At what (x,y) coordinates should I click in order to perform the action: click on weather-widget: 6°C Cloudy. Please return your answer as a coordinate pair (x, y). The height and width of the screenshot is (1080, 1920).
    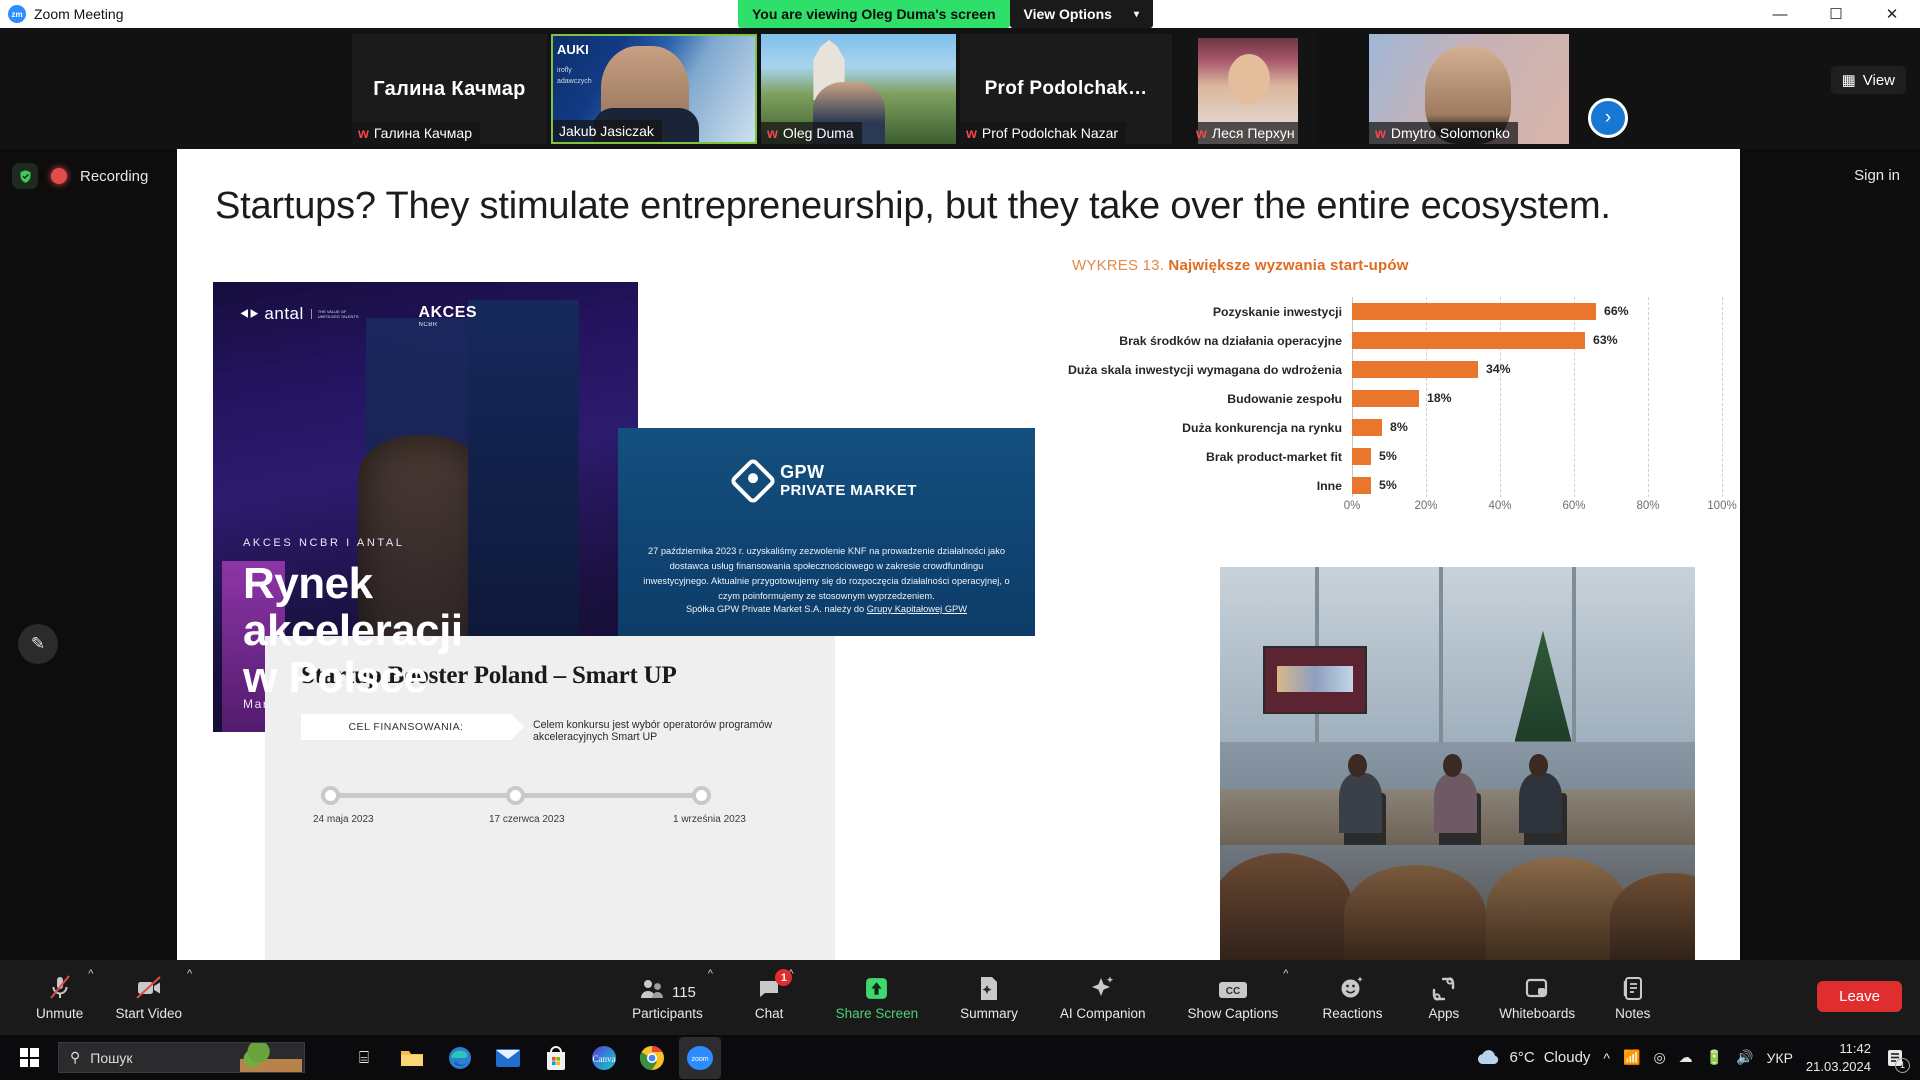
    Looking at the image, I should click on (1533, 1058).